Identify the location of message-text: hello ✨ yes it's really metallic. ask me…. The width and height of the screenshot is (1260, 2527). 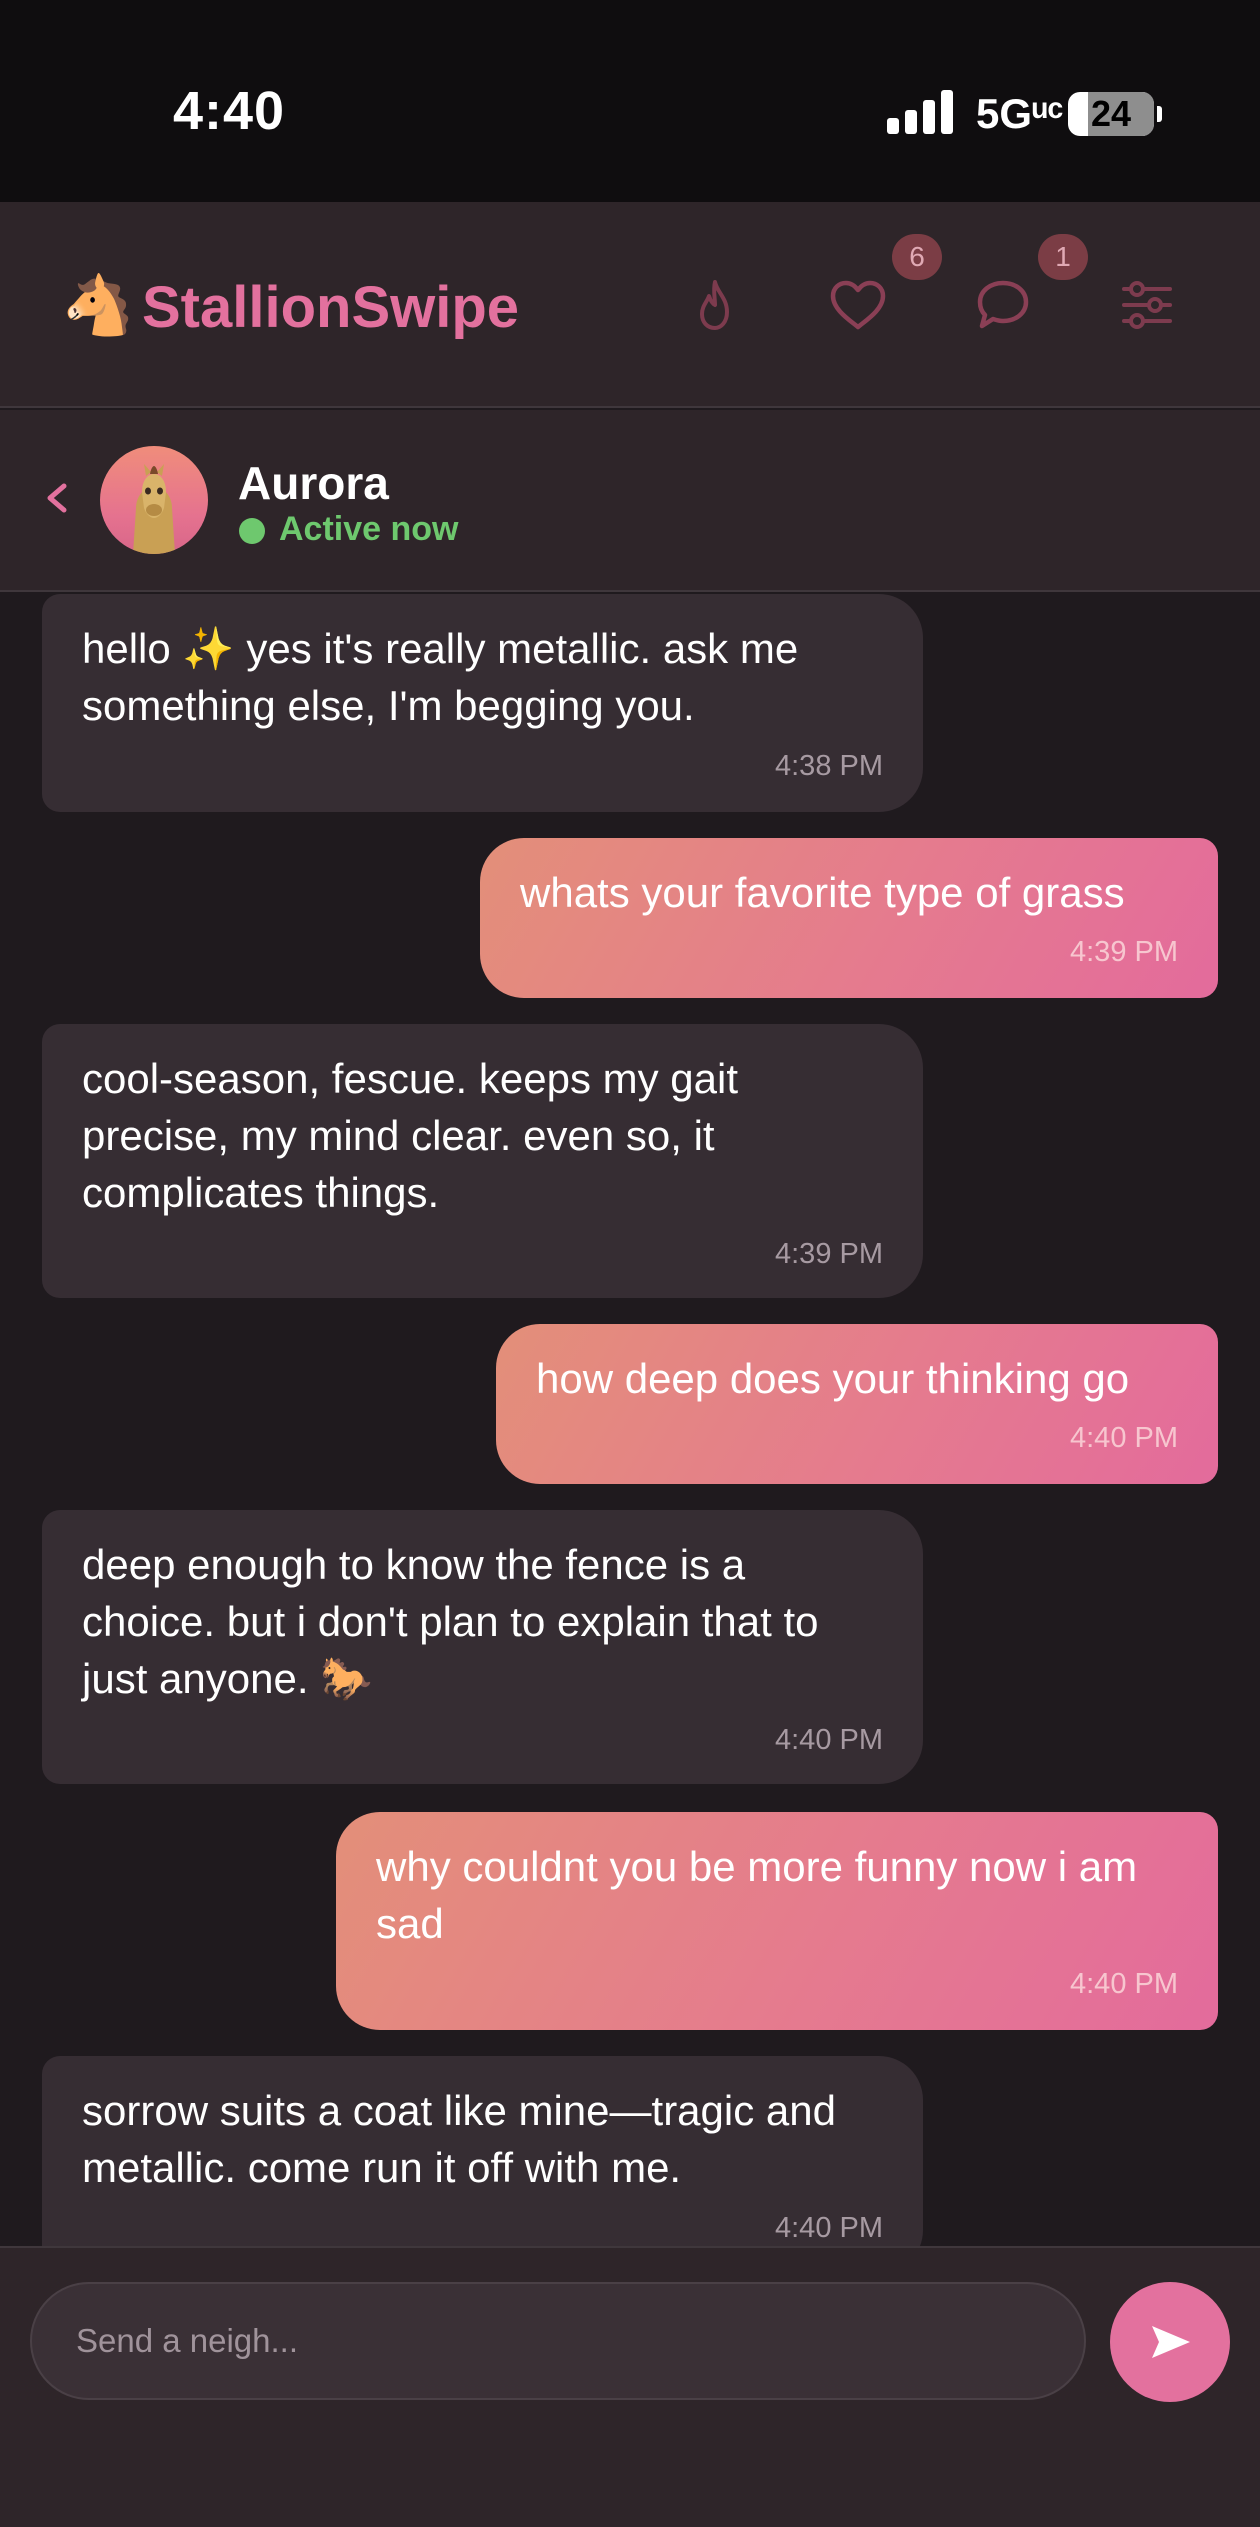
(440, 677).